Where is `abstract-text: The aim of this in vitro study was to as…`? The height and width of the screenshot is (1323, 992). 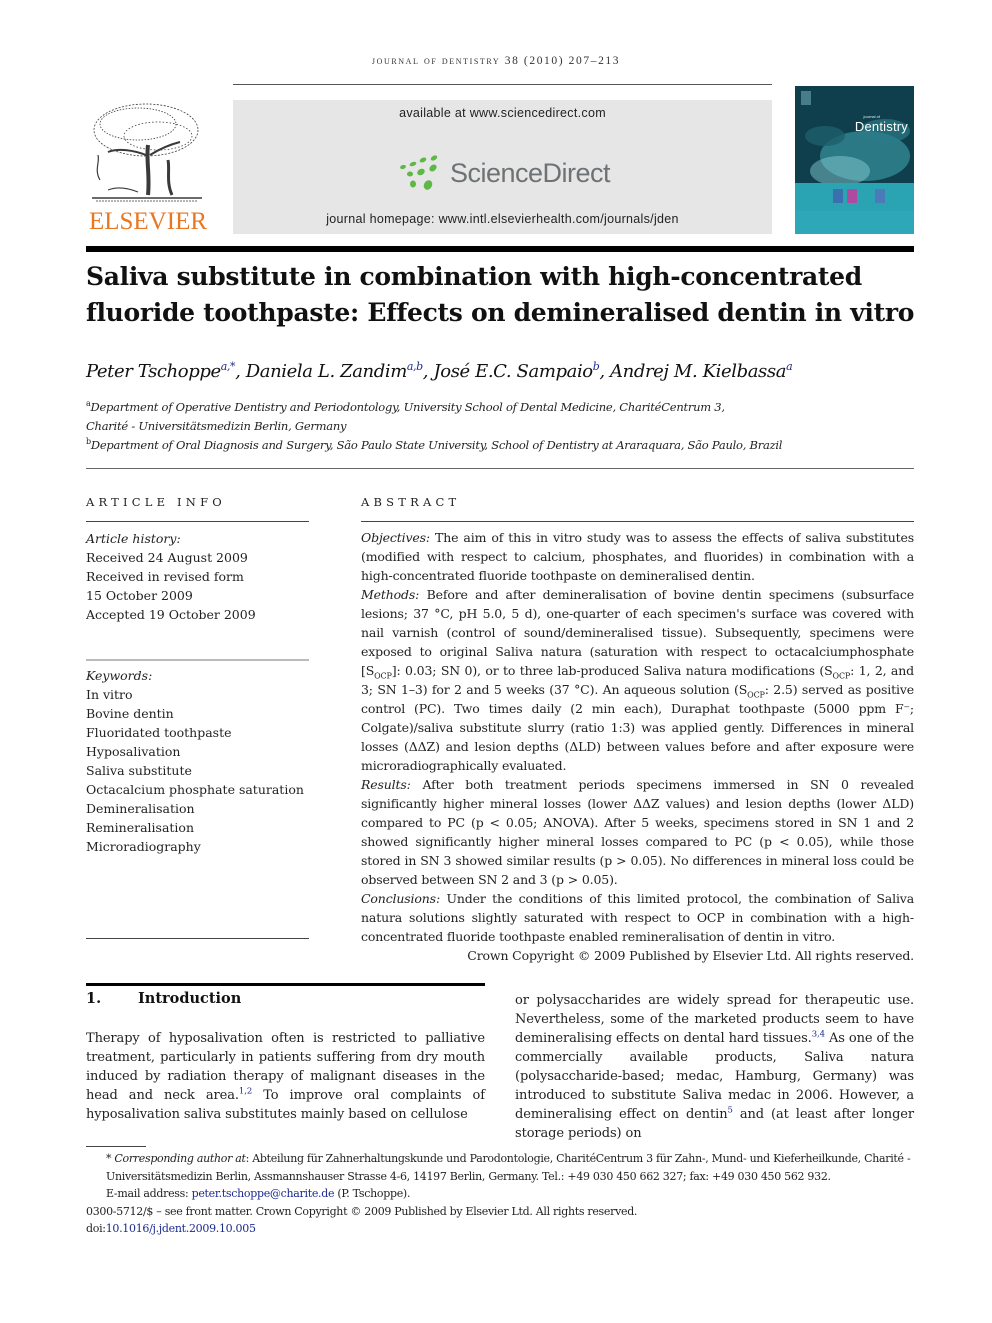
abstract-text: The aim of this in vitro study was to as… is located at coordinates (638, 556).